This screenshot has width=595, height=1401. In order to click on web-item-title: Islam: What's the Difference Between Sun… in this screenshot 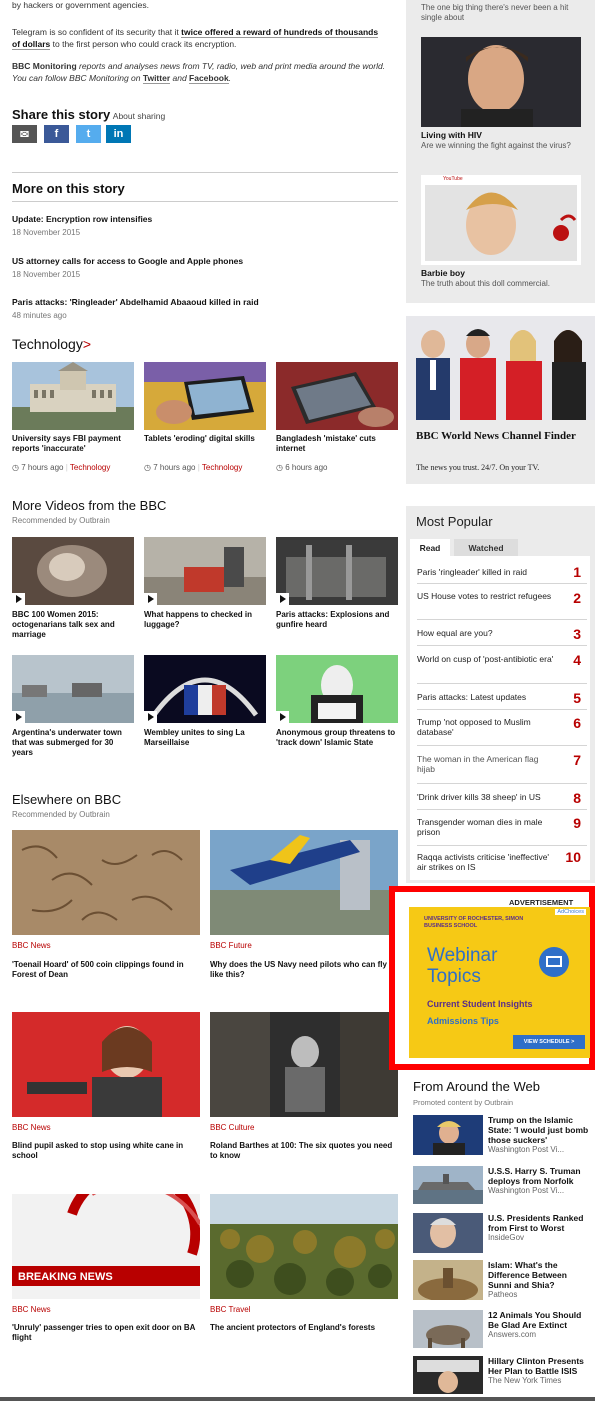, I will do `click(540, 1275)`.